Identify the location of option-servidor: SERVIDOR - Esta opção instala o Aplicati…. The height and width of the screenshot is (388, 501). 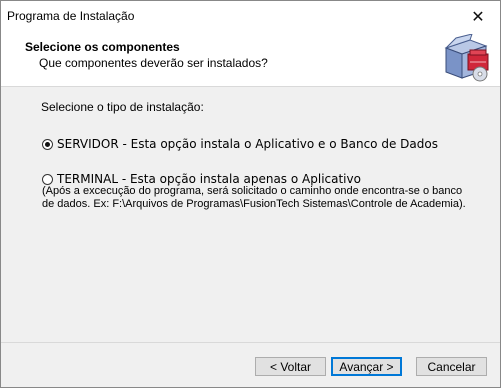
(240, 144).